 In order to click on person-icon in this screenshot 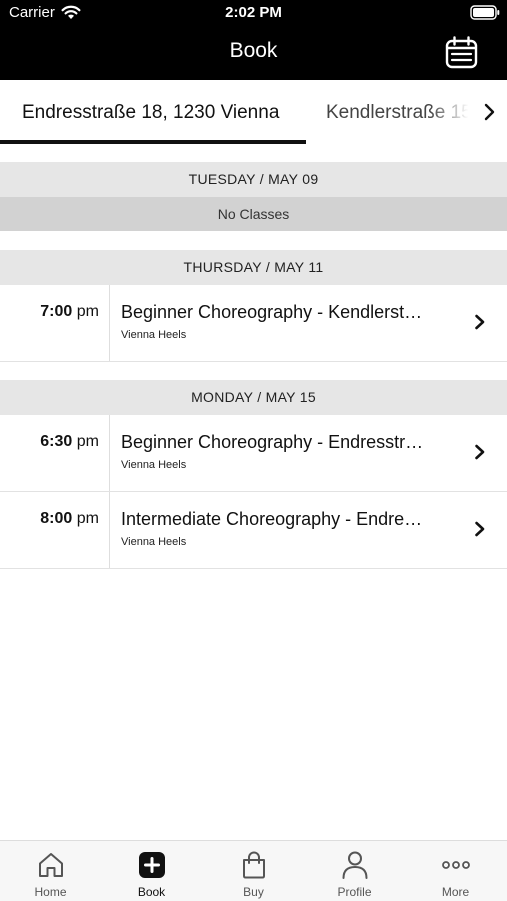, I will do `click(355, 865)`.